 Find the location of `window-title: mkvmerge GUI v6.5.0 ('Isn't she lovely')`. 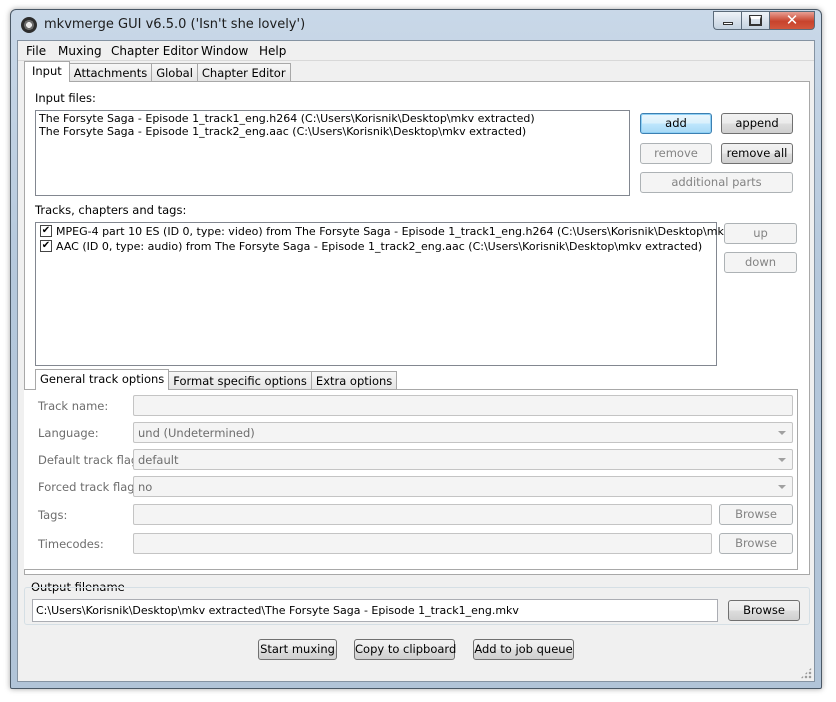

window-title: mkvmerge GUI v6.5.0 ('Isn't she lovely') is located at coordinates (175, 24).